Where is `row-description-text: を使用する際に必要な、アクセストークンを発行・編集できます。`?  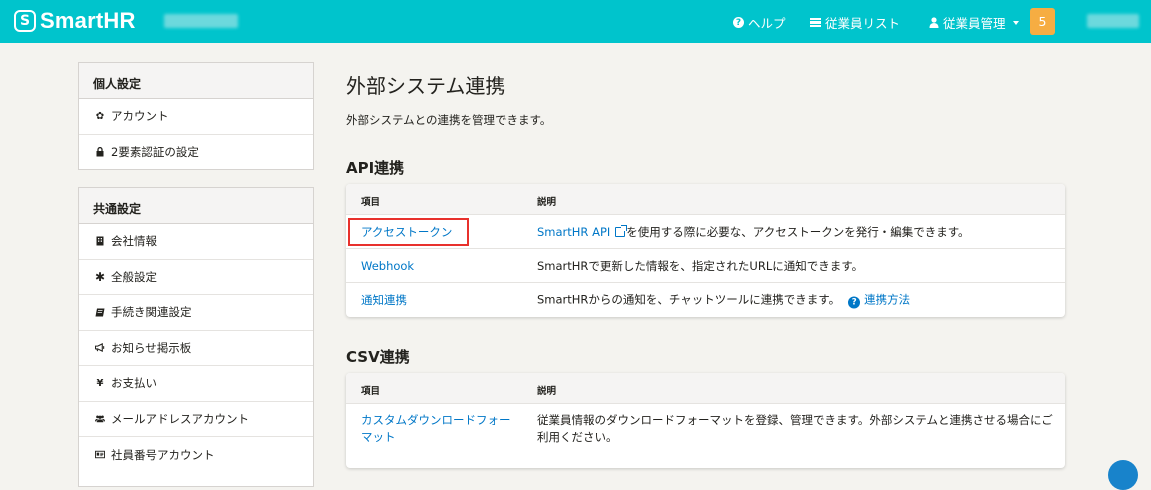 row-description-text: を使用する際に必要な、アクセストークンを発行・編集できます。 is located at coordinates (798, 231).